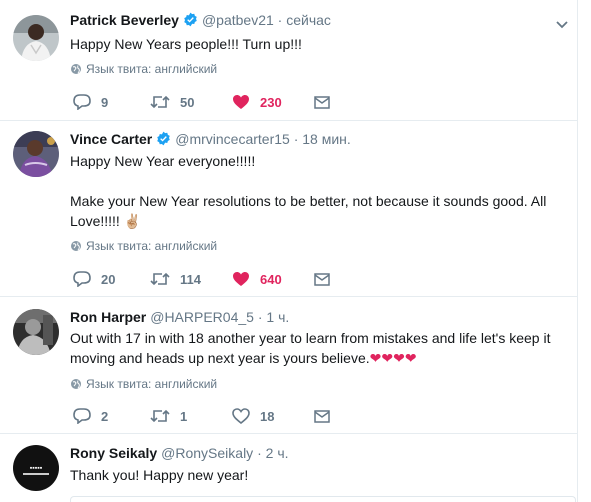 The height and width of the screenshot is (502, 591). Describe the element at coordinates (132, 221) in the screenshot. I see `victory-hand-emoji: ✌🏼` at that location.